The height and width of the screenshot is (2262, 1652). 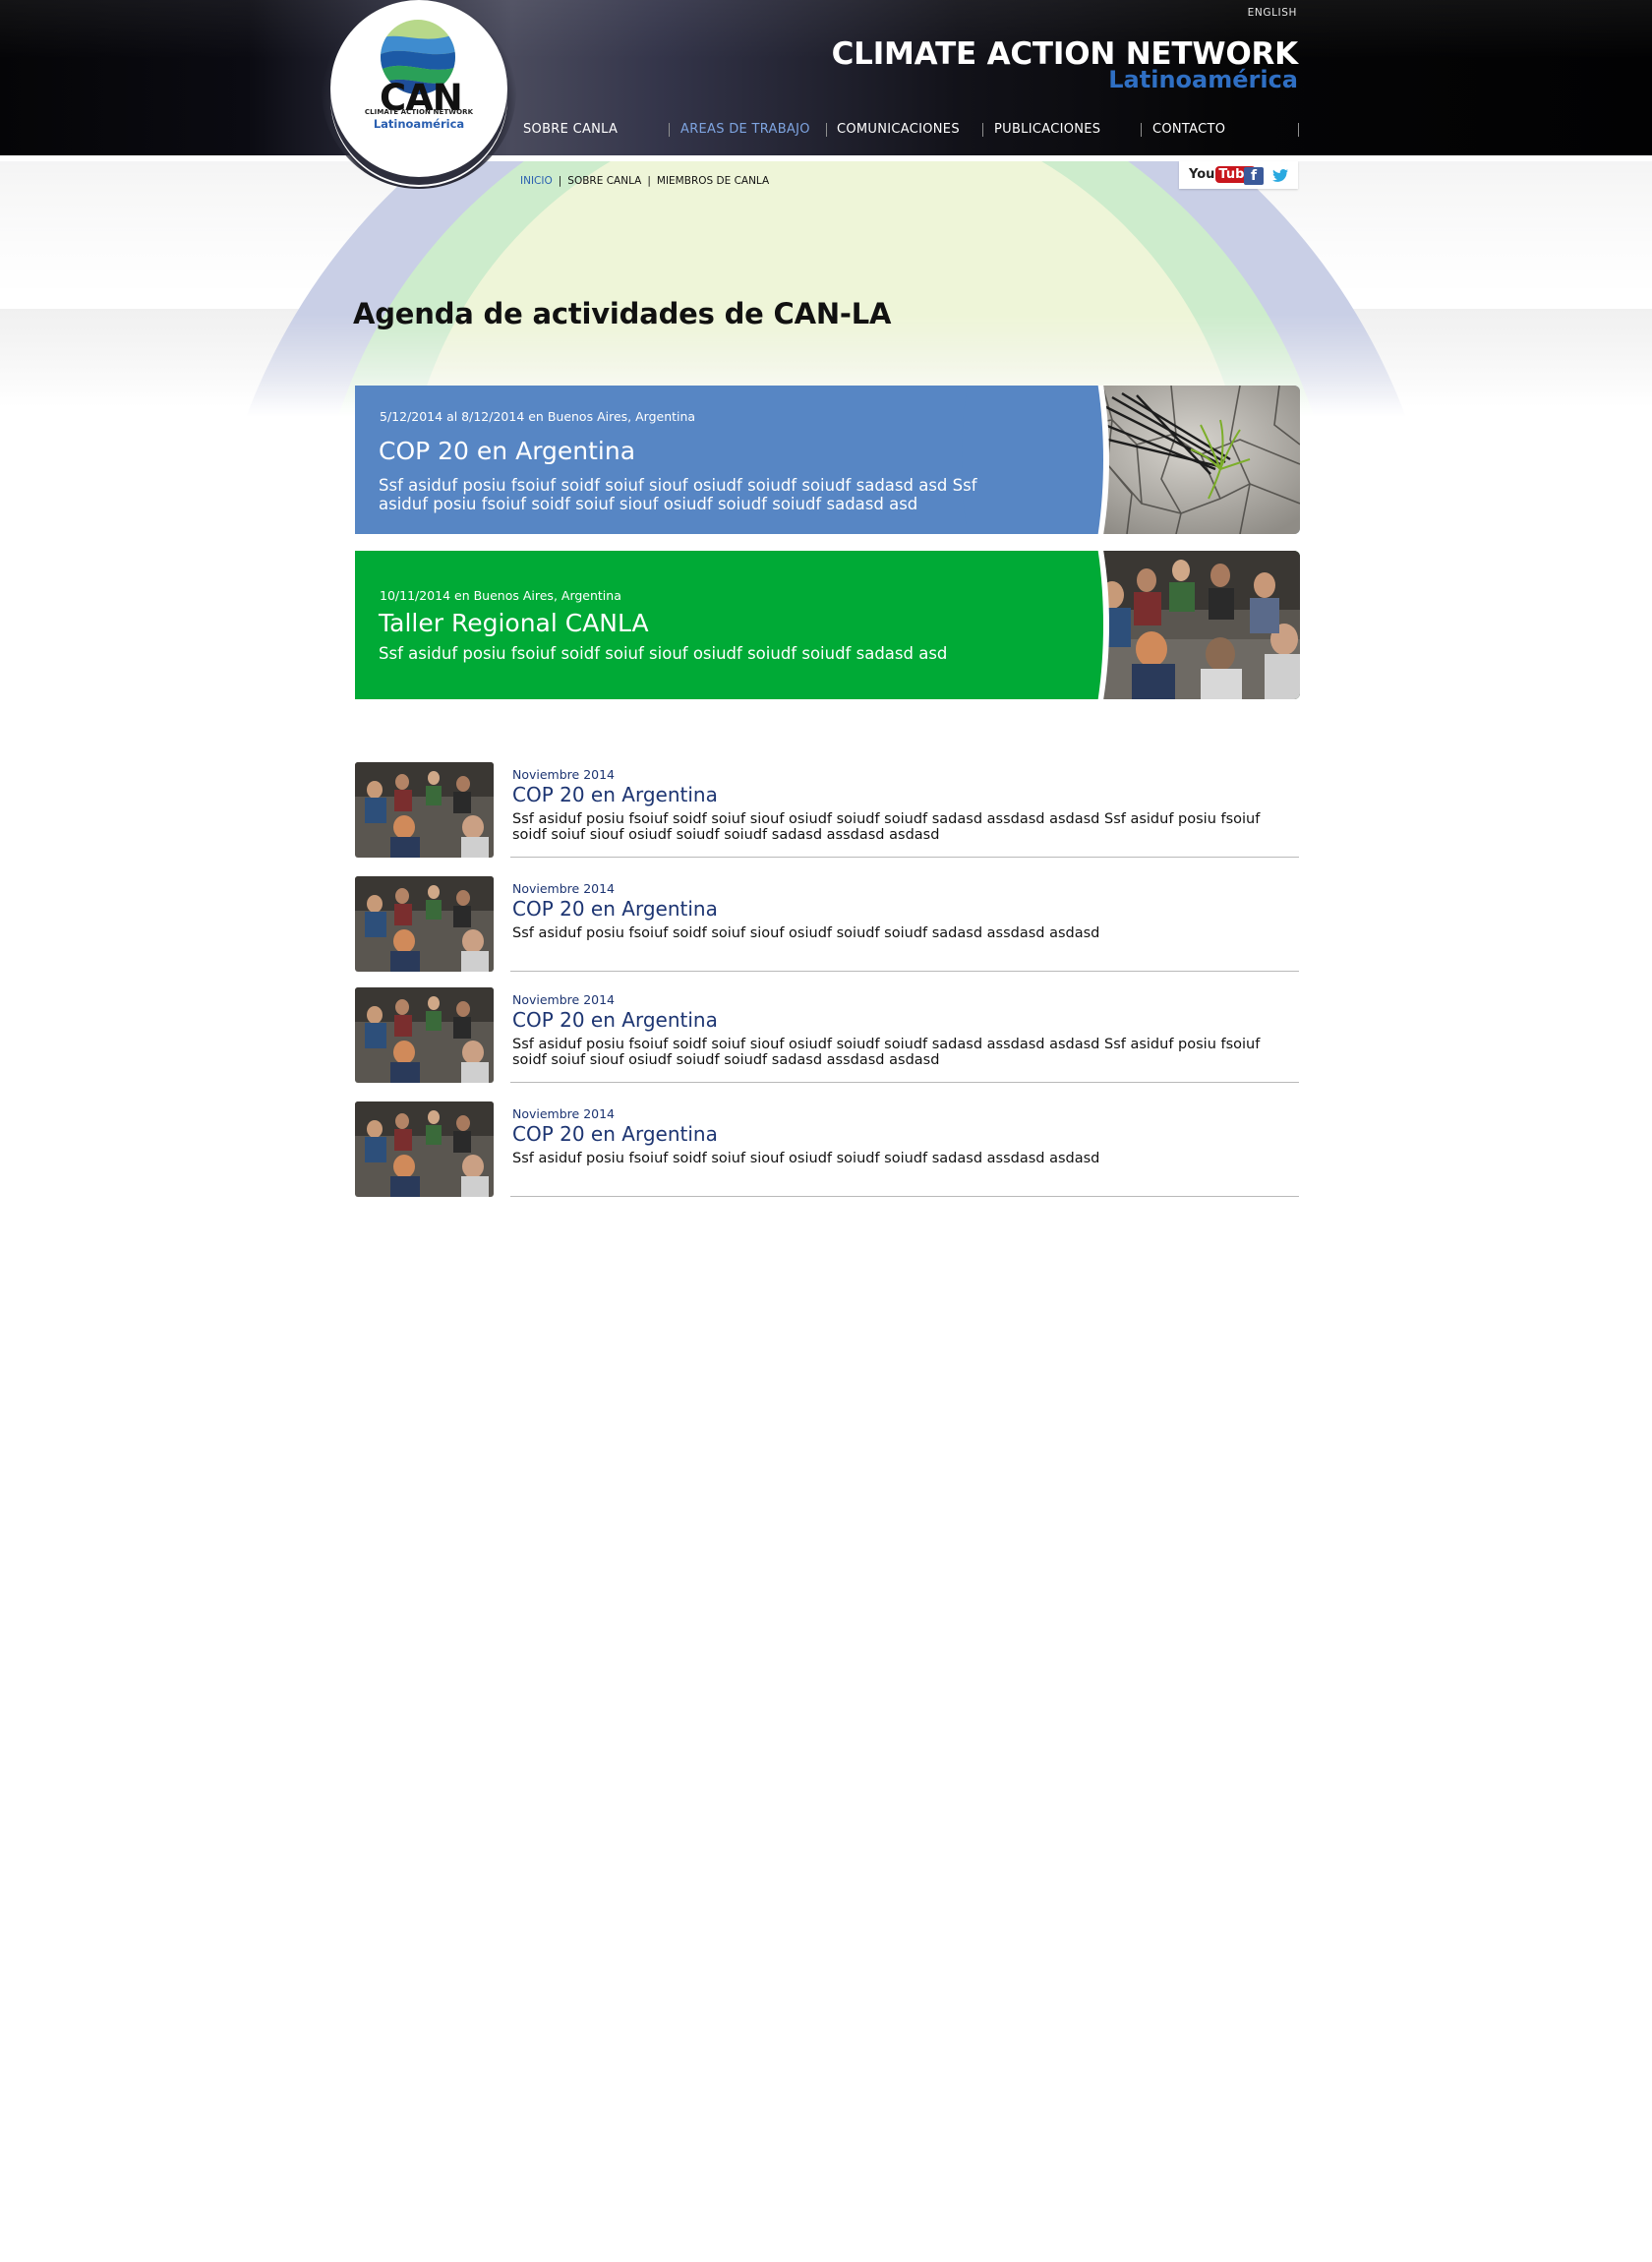 What do you see at coordinates (826, 29) in the screenshot?
I see `header-shine` at bounding box center [826, 29].